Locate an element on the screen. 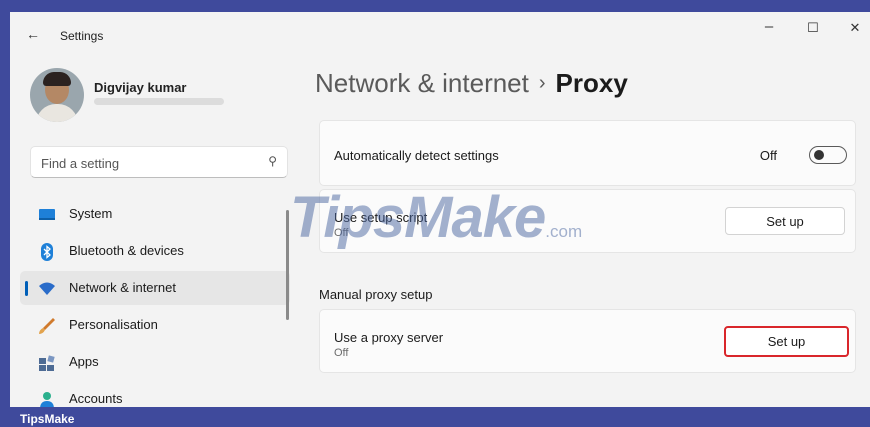 The height and width of the screenshot is (427, 870). apps-icon is located at coordinates (47, 363).